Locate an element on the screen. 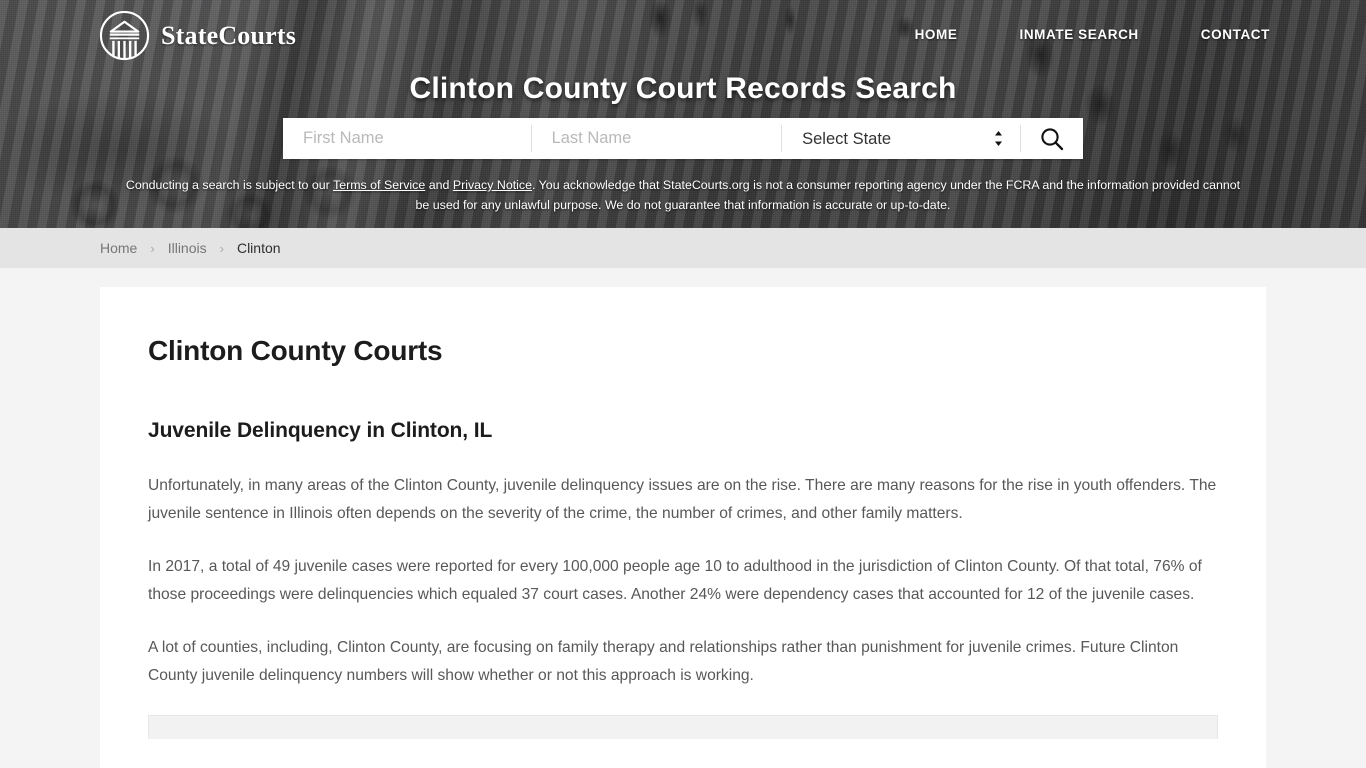  state-select-wrapper: Select State is located at coordinates (901, 138).